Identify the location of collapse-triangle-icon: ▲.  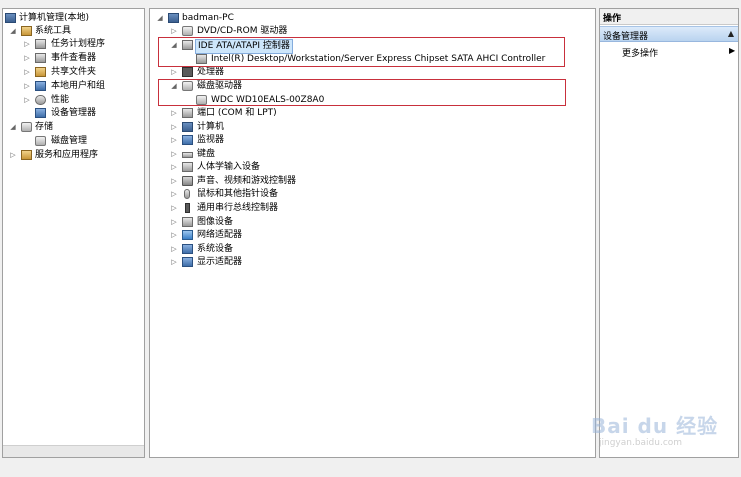
(731, 33).